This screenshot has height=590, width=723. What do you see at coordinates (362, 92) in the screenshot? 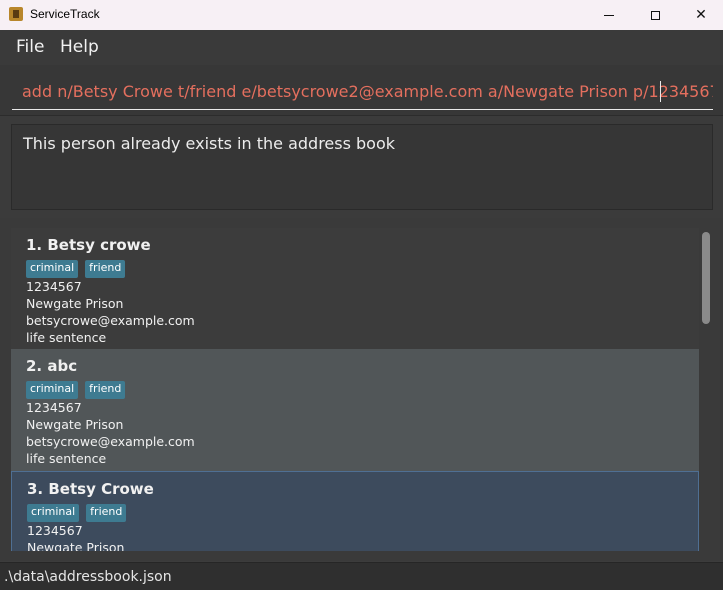
I see `command-input` at bounding box center [362, 92].